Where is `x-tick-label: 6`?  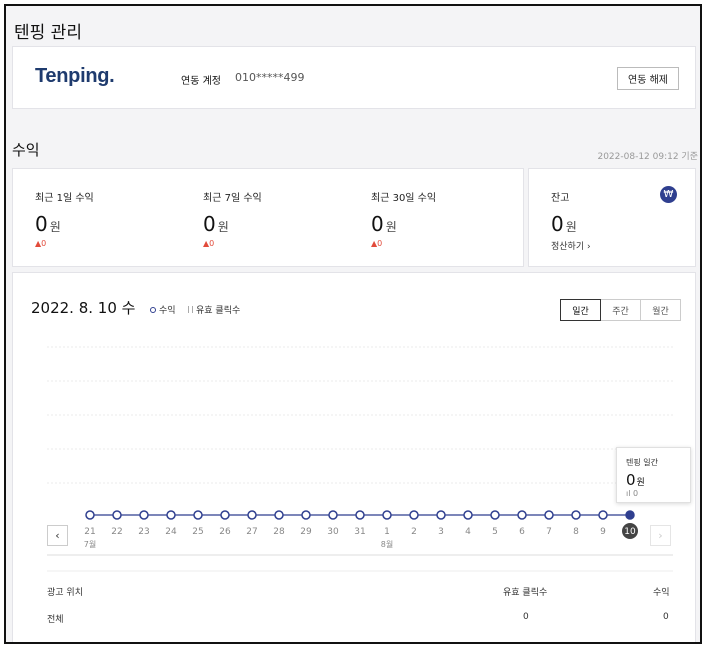 x-tick-label: 6 is located at coordinates (522, 532).